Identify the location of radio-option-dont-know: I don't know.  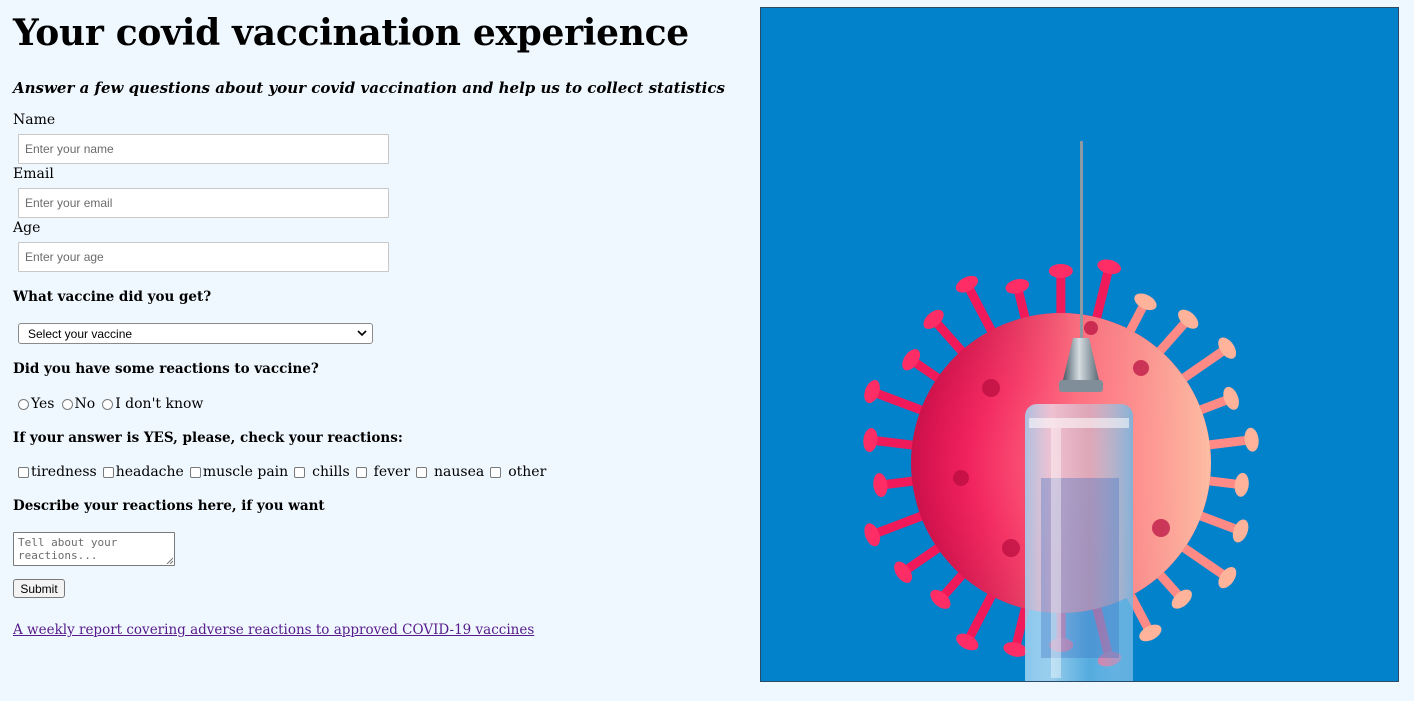
(152, 404).